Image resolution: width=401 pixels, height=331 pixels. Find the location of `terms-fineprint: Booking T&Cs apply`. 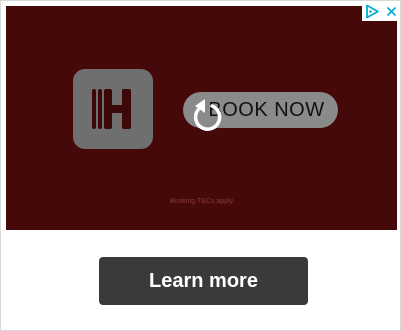

terms-fineprint: Booking T&Cs apply is located at coordinates (201, 201).